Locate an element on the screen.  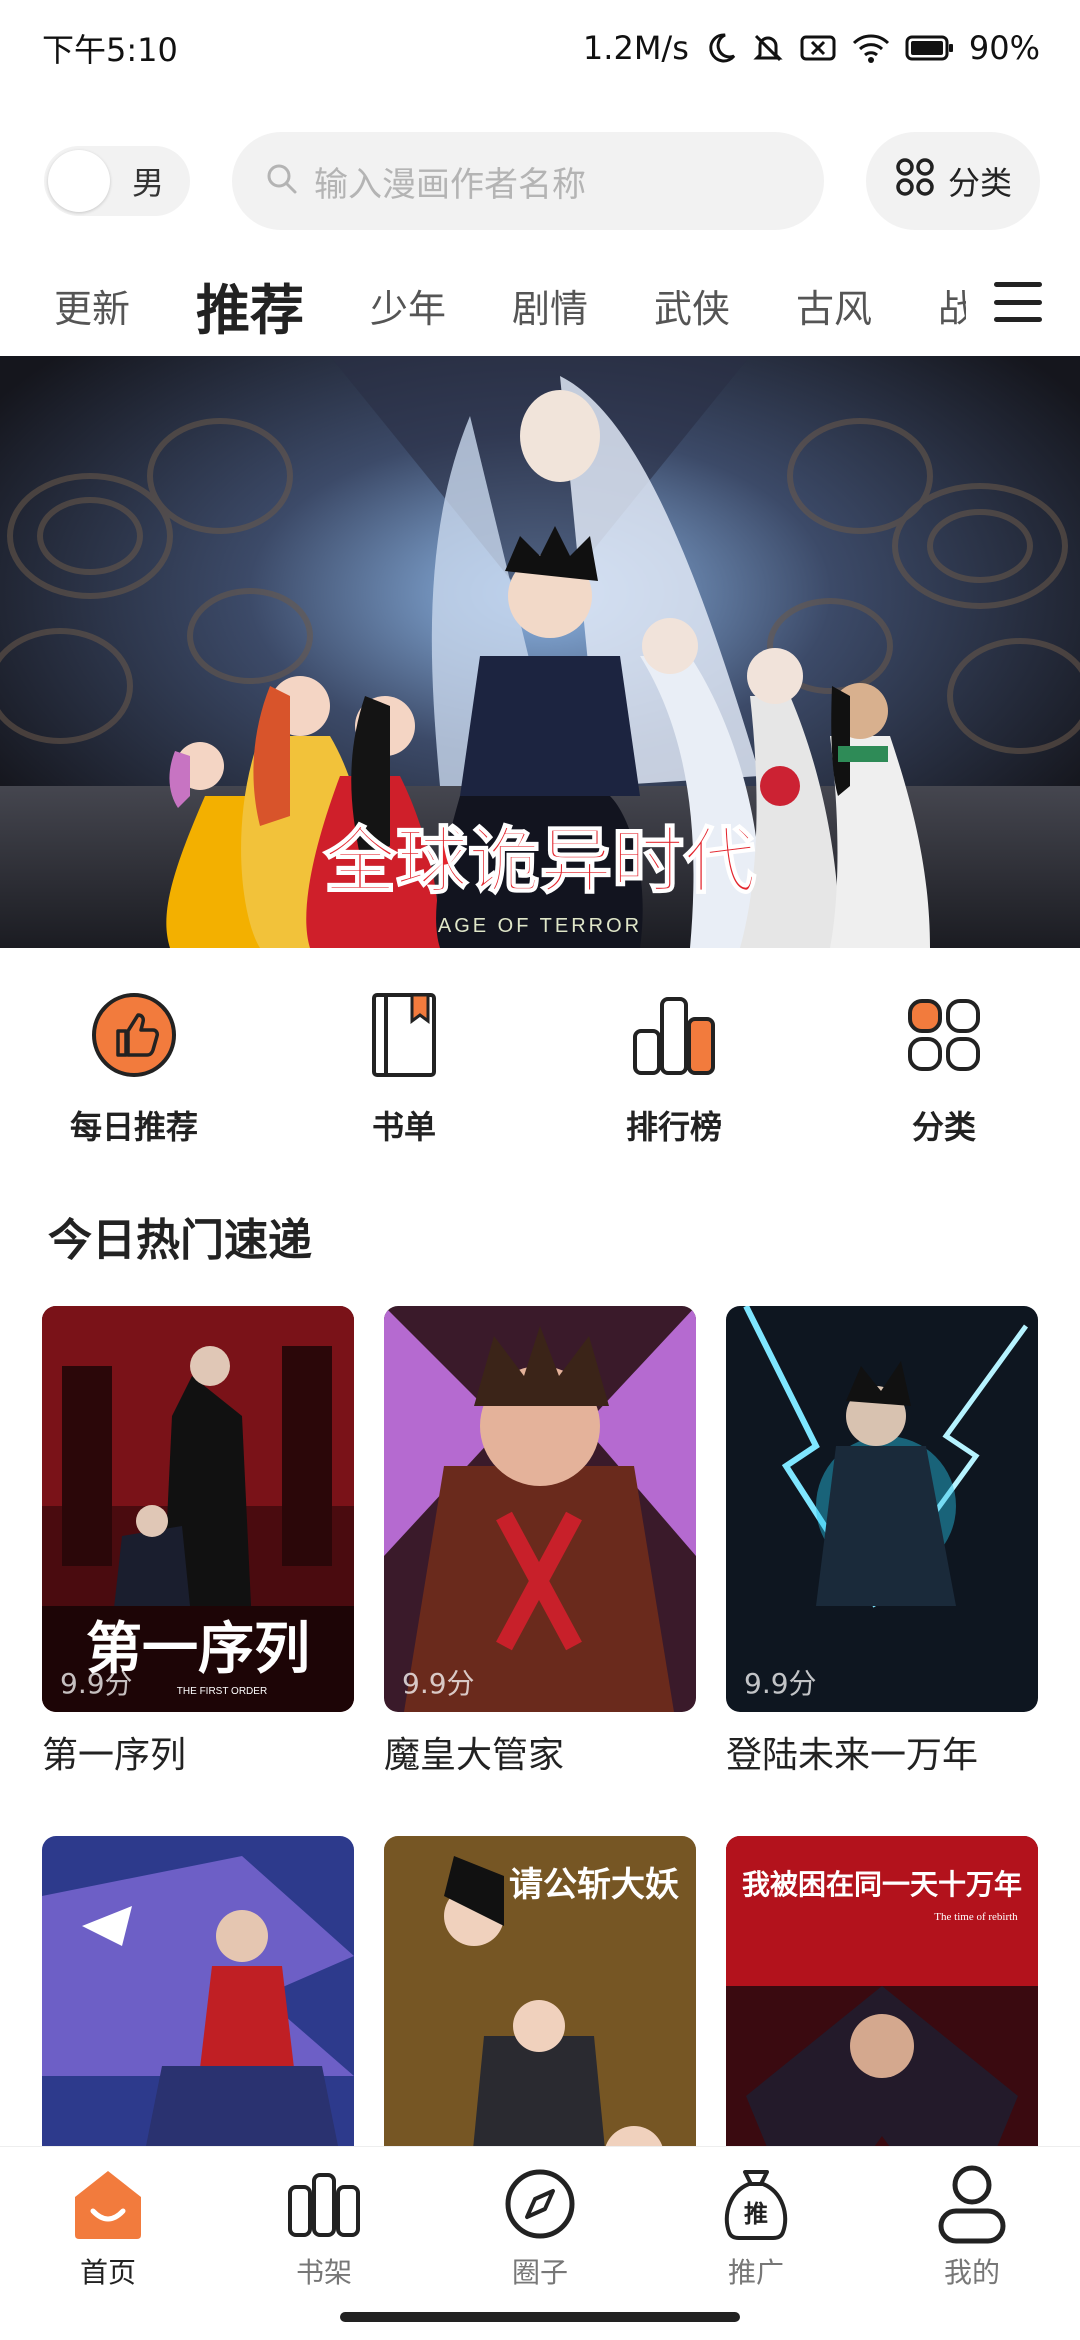
category-entry: 分类 is located at coordinates (944, 1075).